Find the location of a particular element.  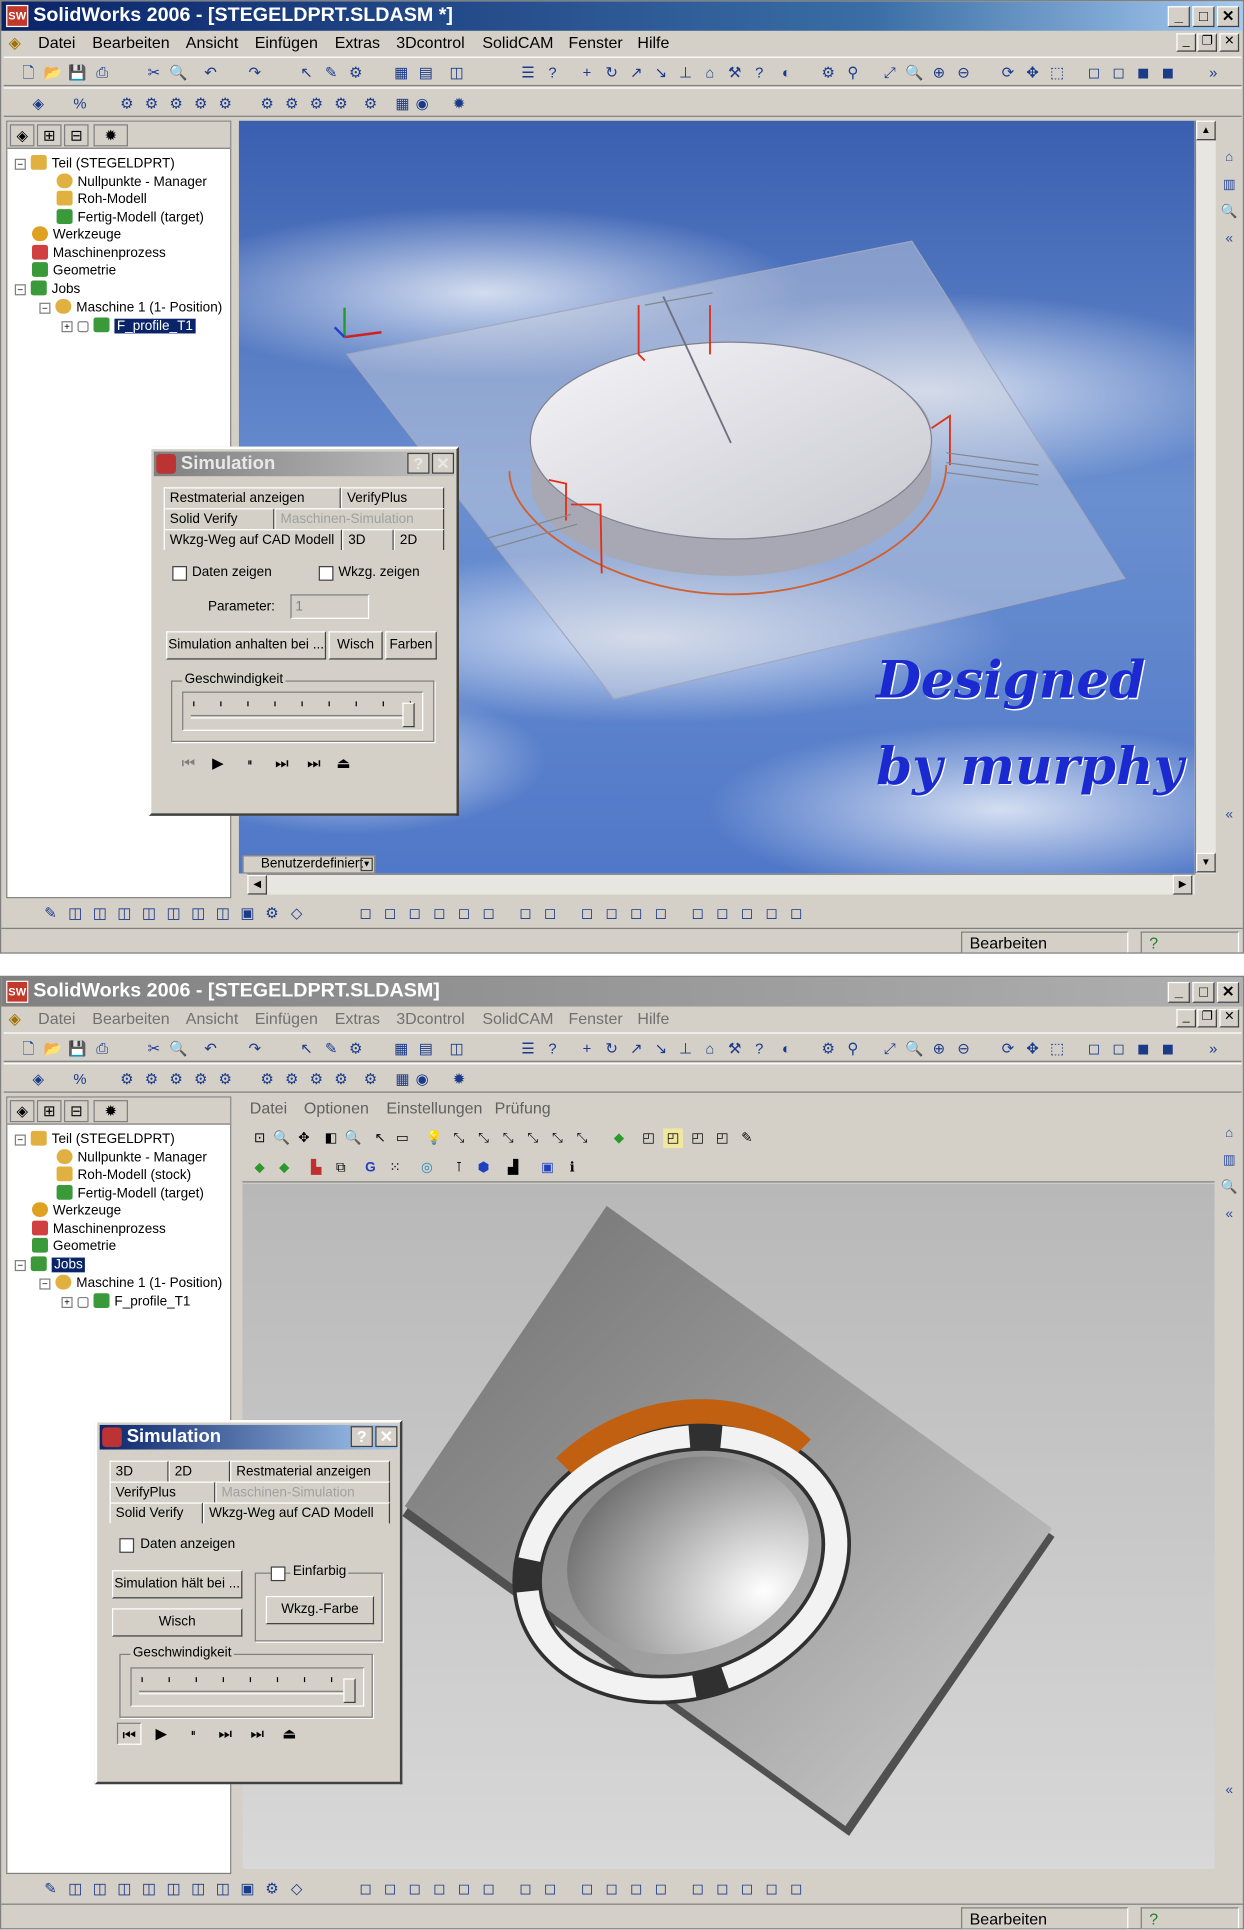

maximize-button: □ is located at coordinates (1203, 992).